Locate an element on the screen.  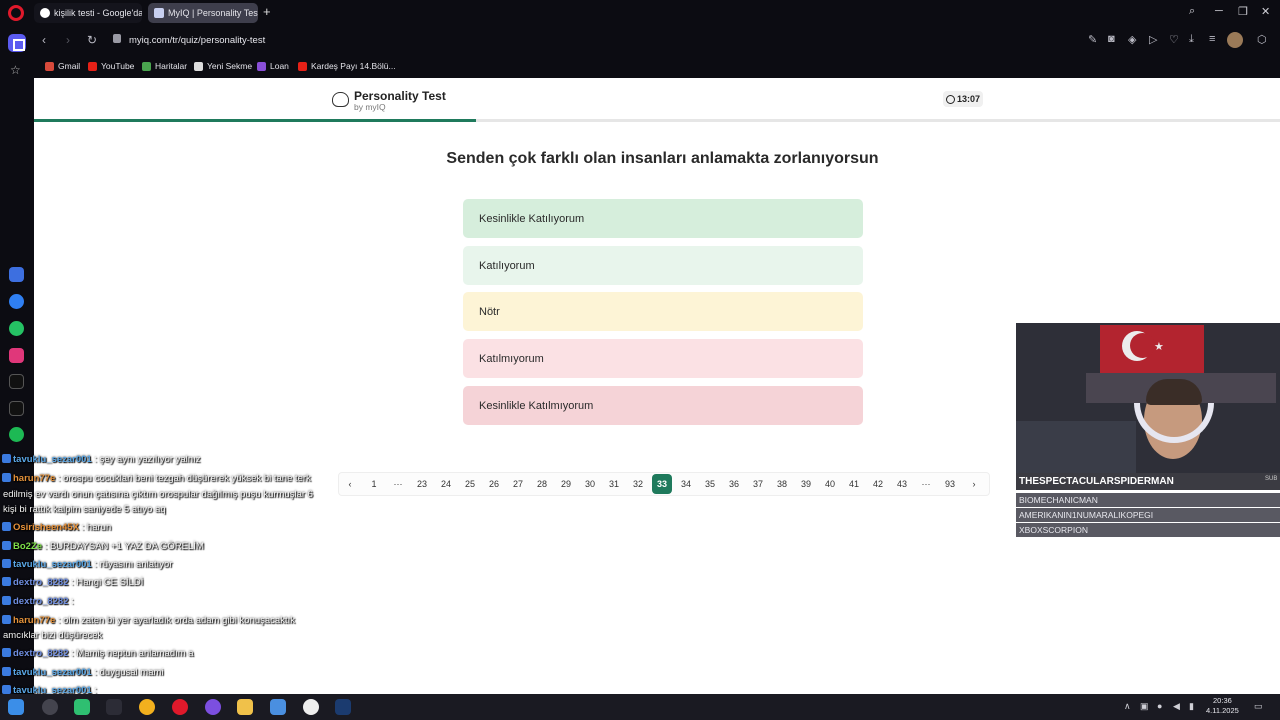
pagination-page: 29 is located at coordinates (566, 484).